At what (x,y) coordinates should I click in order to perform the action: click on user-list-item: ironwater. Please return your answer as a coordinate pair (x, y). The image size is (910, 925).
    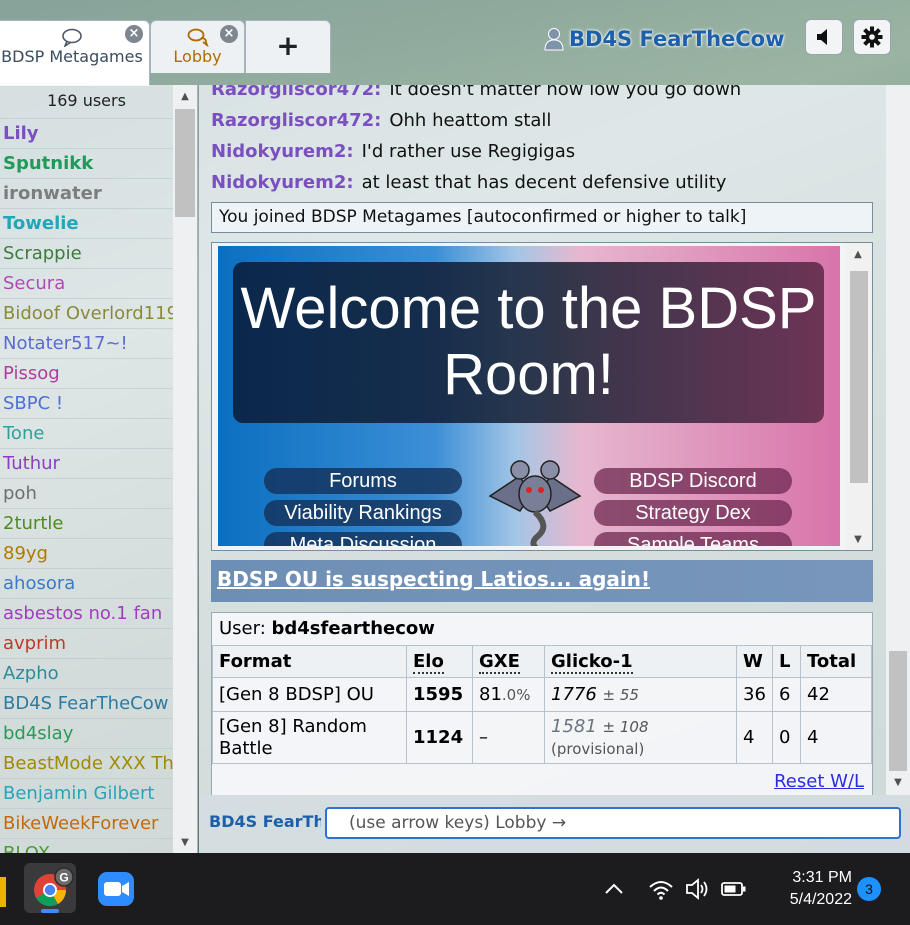
    Looking at the image, I should click on (86, 194).